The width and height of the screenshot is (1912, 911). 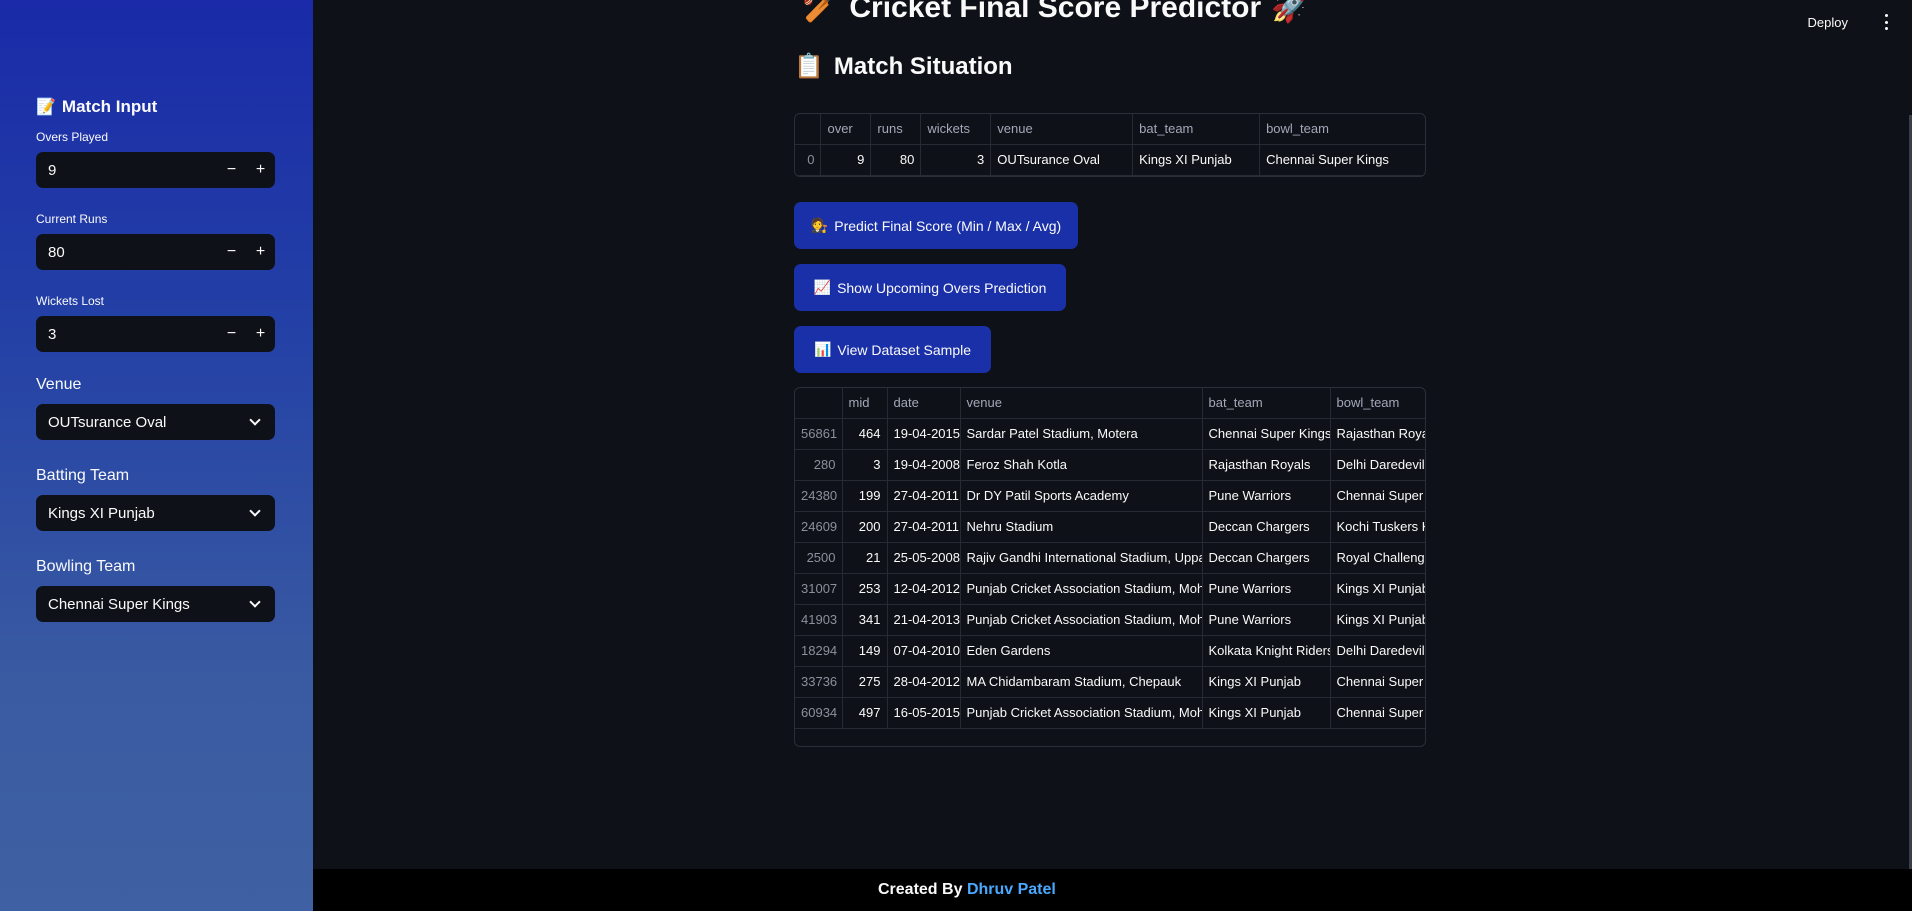 I want to click on table-cell: 0, so click(x=808, y=160).